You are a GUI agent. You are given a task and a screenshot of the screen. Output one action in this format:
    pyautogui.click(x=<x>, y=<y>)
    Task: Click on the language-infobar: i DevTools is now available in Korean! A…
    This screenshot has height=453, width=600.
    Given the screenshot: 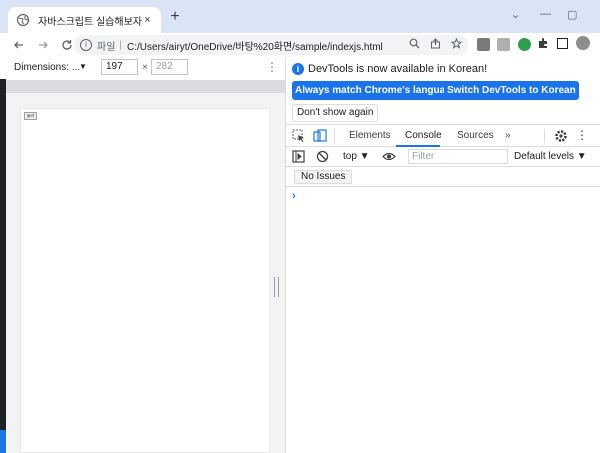 What is the action you would take?
    pyautogui.click(x=443, y=91)
    